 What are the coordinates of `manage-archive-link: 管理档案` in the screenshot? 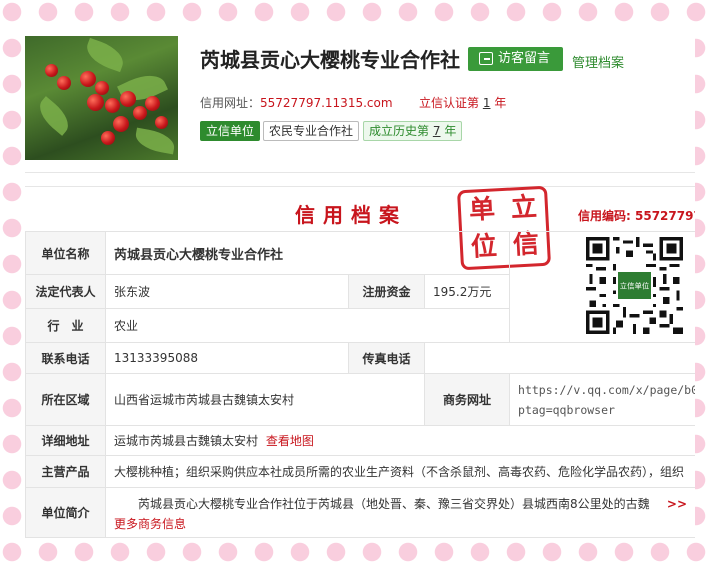 It's located at (598, 61).